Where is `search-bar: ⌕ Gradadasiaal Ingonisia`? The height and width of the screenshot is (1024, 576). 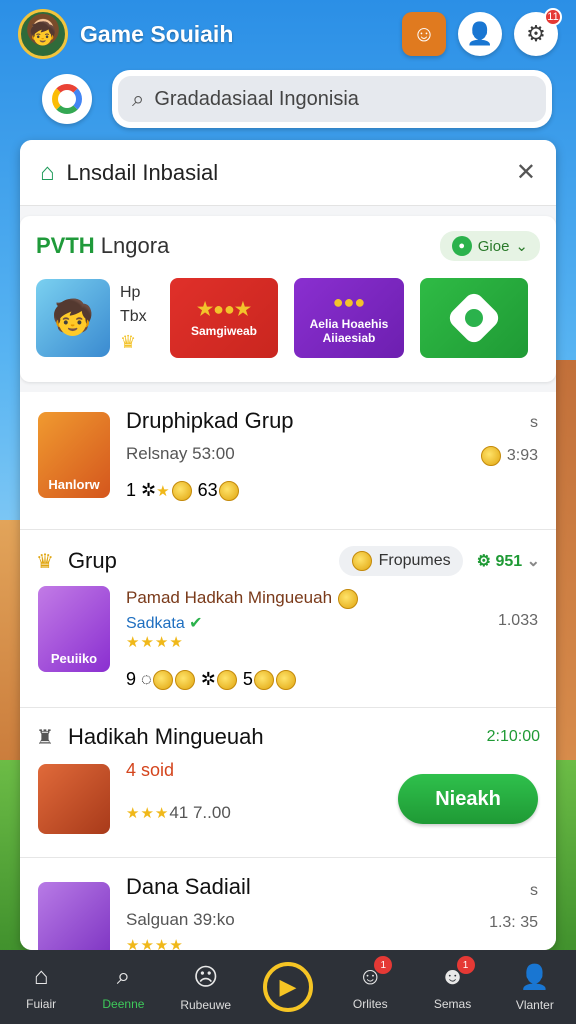
search-bar: ⌕ Gradadasiaal Ingonisia is located at coordinates (332, 99).